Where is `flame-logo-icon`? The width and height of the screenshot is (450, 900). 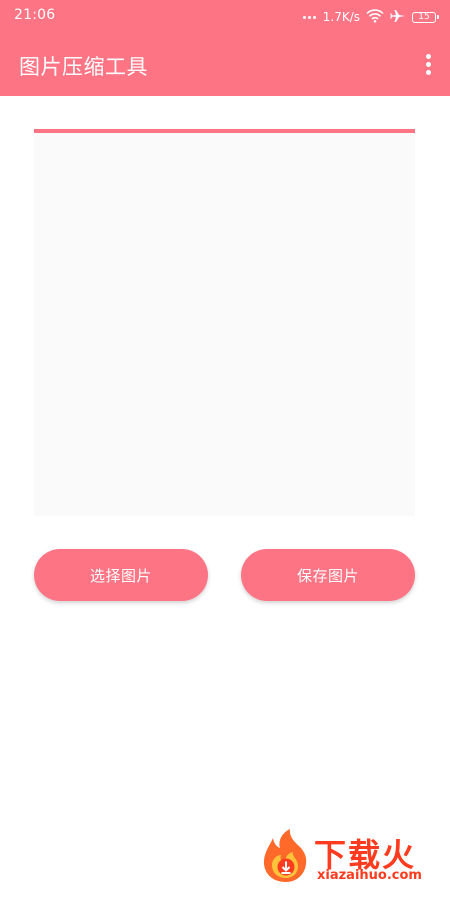 flame-logo-icon is located at coordinates (286, 856).